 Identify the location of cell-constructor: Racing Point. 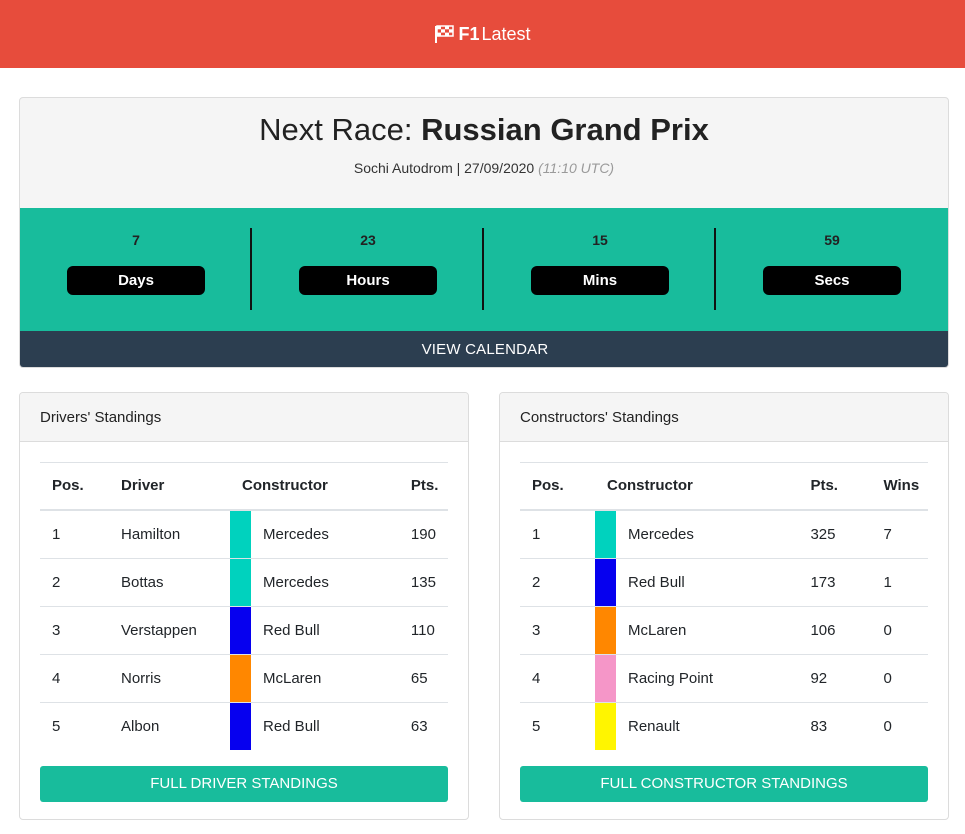
(707, 677).